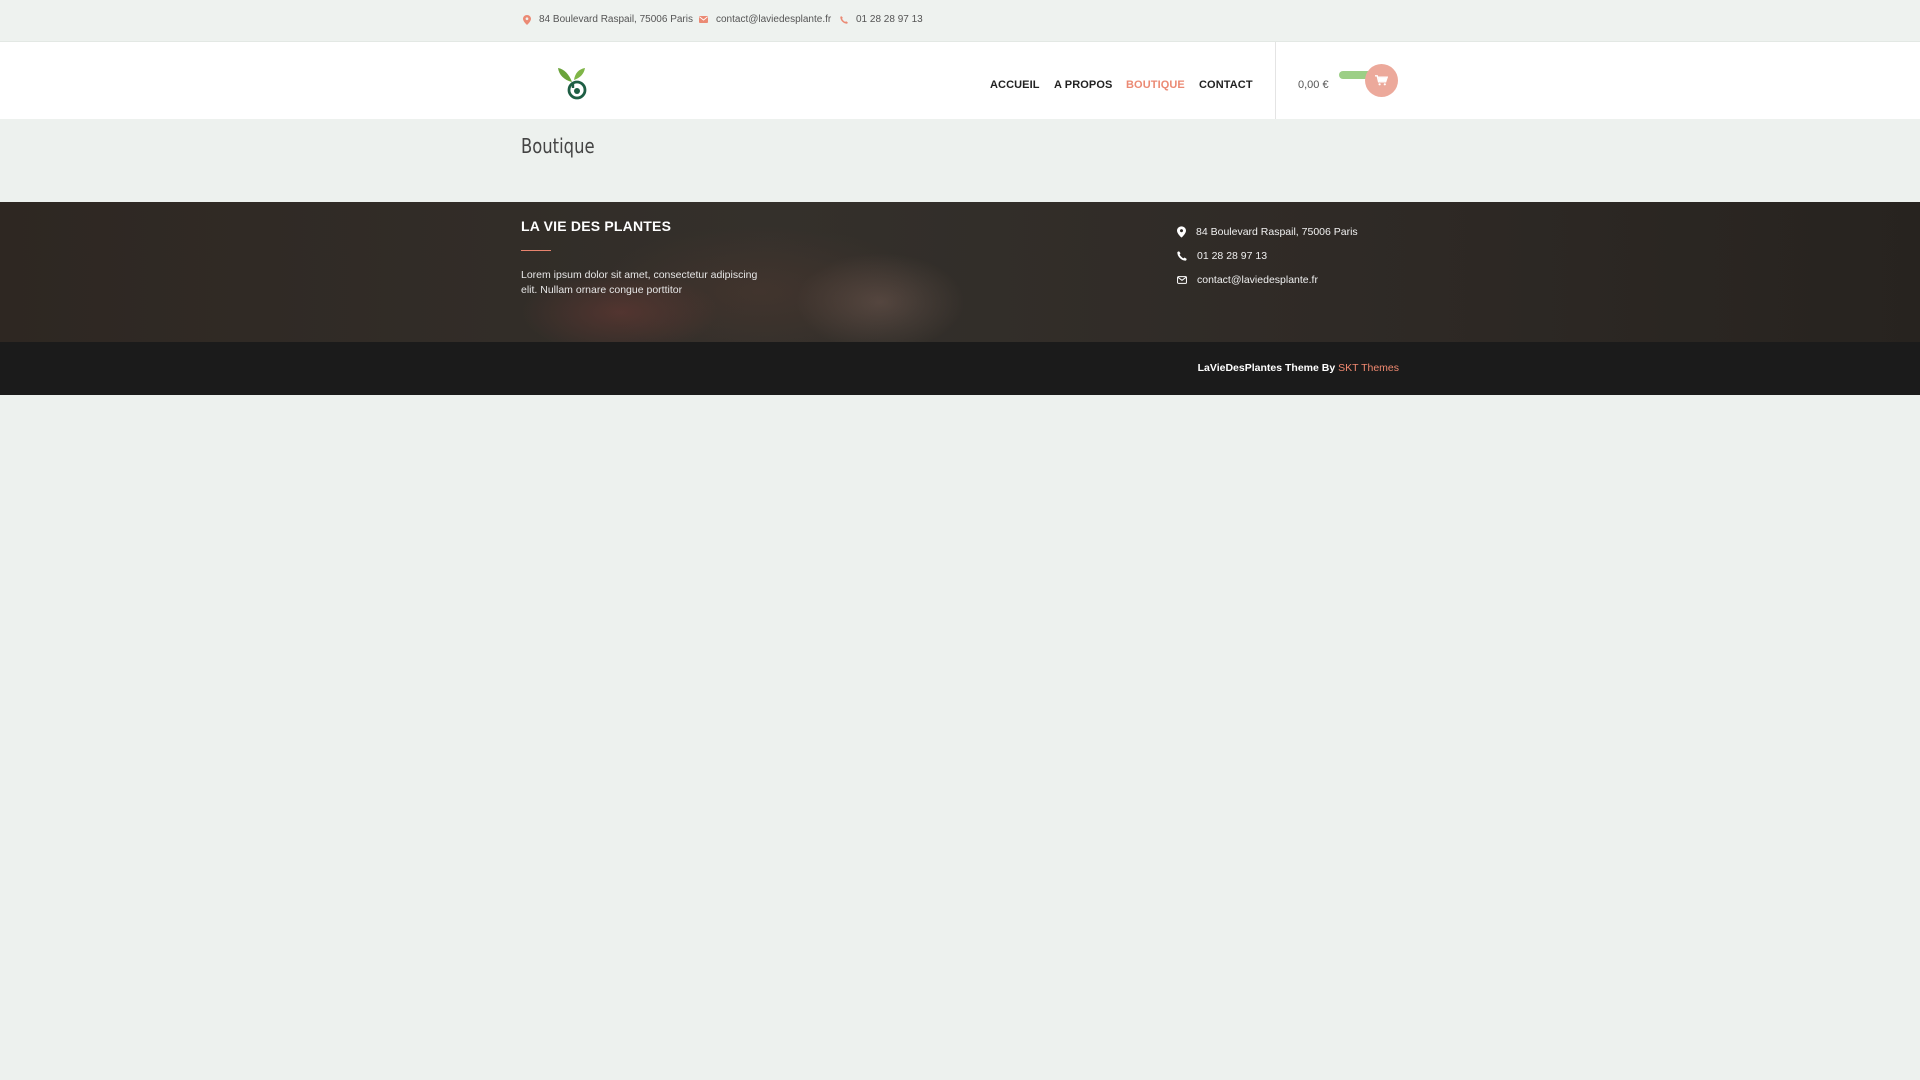 This screenshot has height=1080, width=1920. What do you see at coordinates (1368, 368) in the screenshot?
I see `credits-link: SKT Themes` at bounding box center [1368, 368].